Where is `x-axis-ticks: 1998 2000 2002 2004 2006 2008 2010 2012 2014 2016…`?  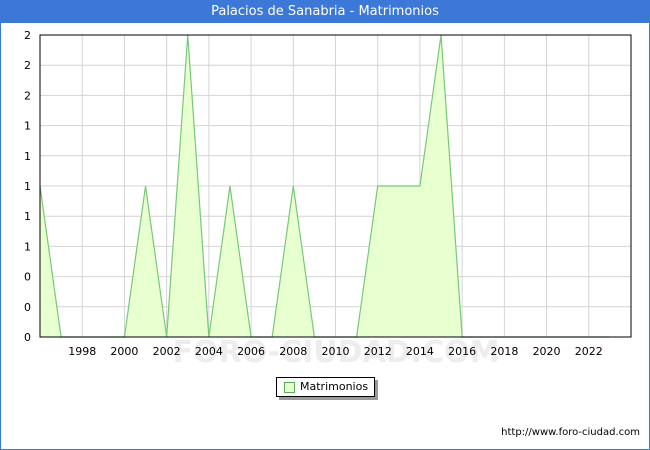
x-axis-ticks: 1998 2000 2002 2004 2006 2008 2010 2012 2014 2016… is located at coordinates (335, 351).